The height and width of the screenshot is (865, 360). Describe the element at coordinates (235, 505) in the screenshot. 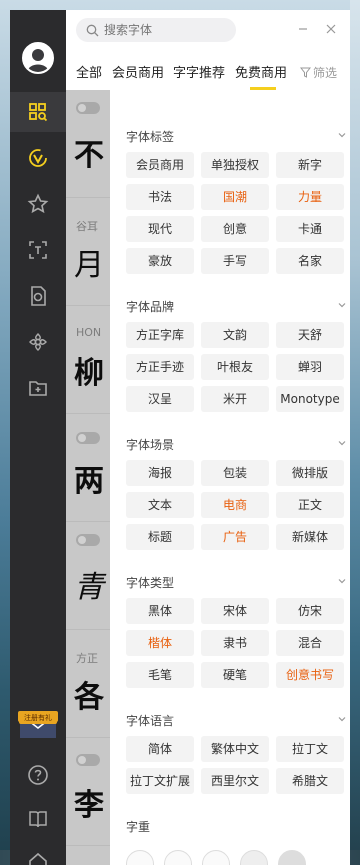

I see `scene-chip: 电商` at that location.